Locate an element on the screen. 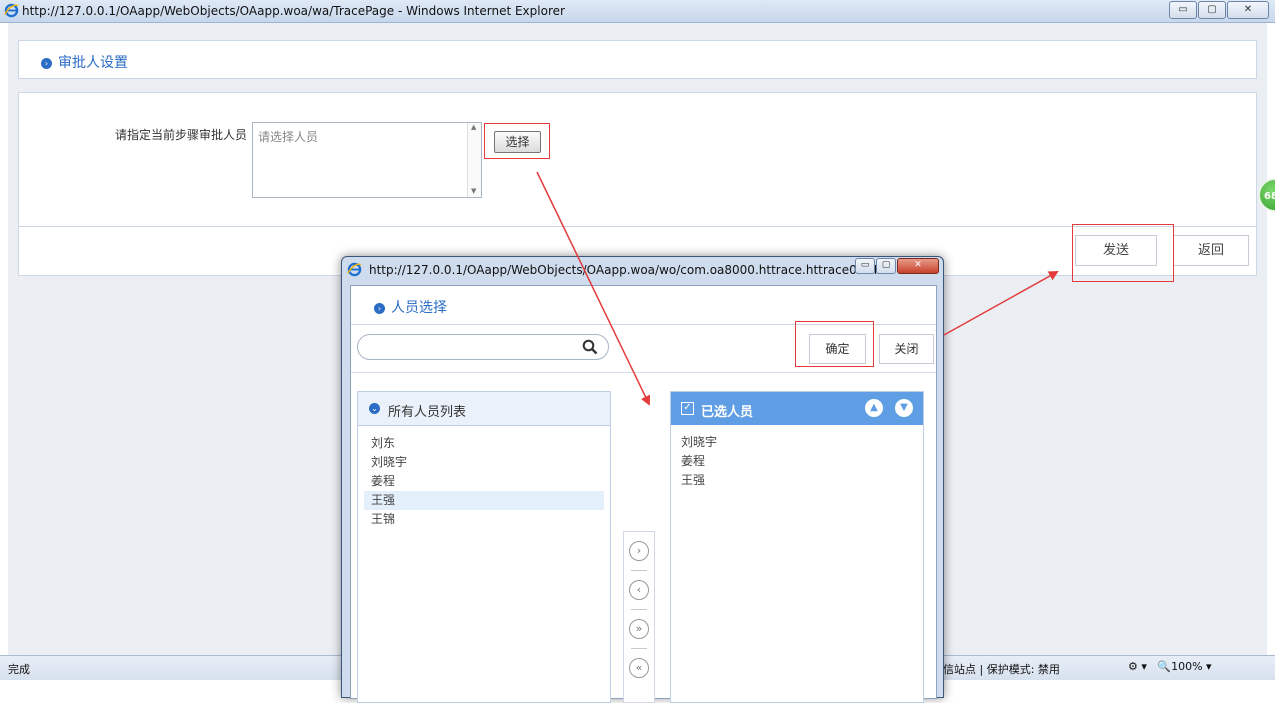  zoom-level: 100% is located at coordinates (1187, 666).